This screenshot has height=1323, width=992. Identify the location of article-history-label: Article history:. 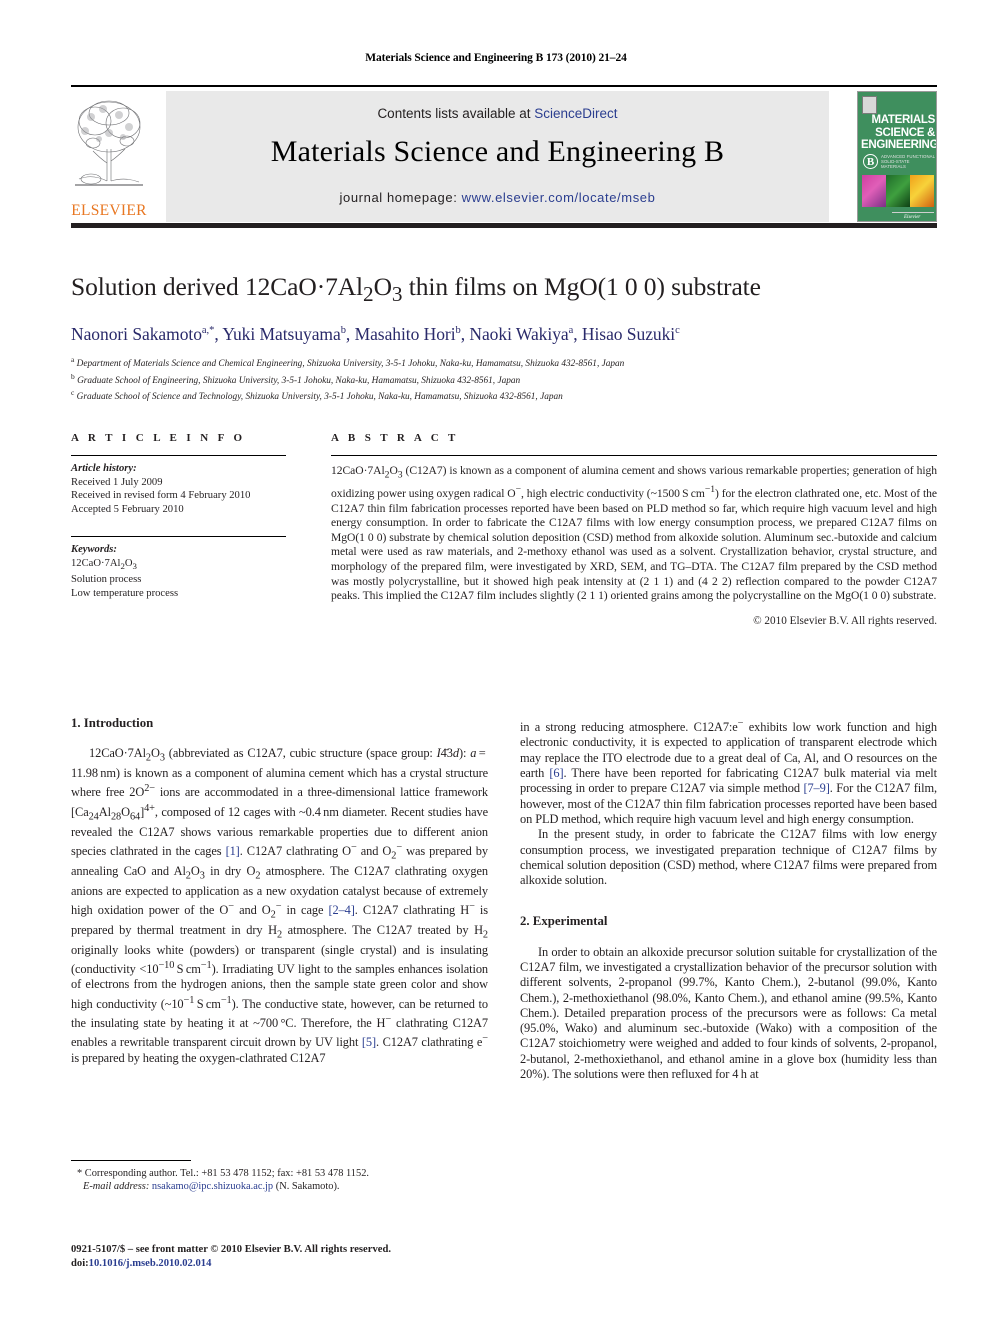
(104, 469).